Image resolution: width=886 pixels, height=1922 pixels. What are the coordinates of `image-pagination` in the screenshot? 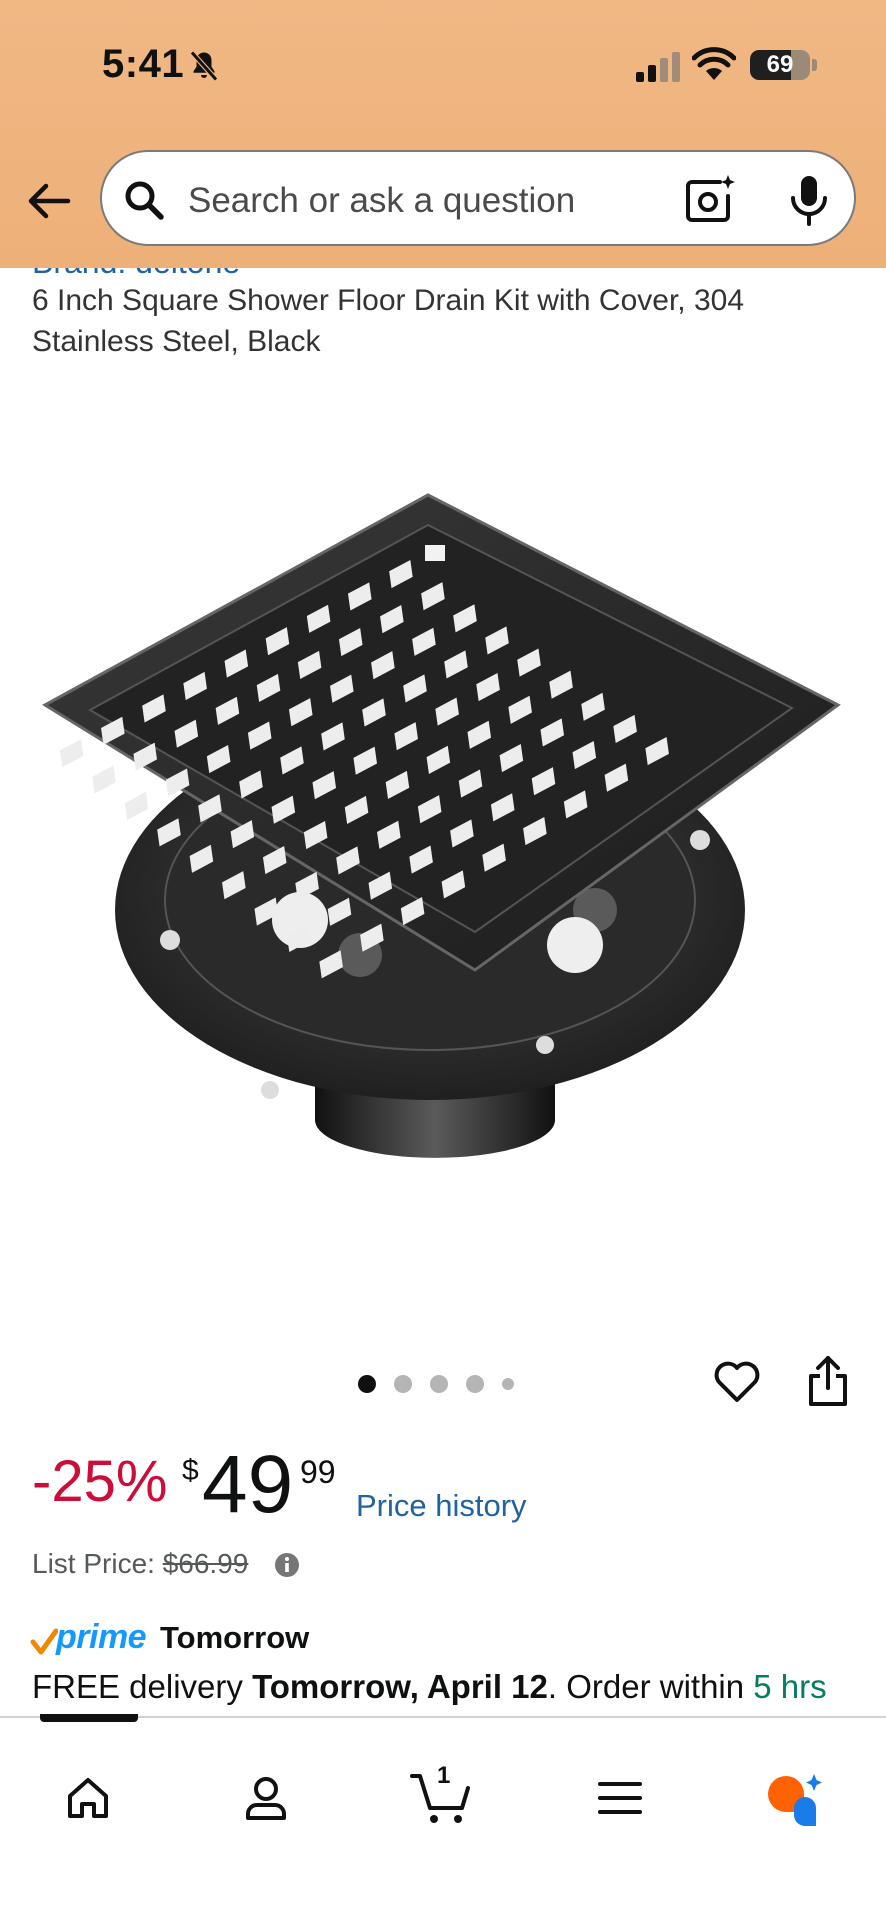 It's located at (436, 1384).